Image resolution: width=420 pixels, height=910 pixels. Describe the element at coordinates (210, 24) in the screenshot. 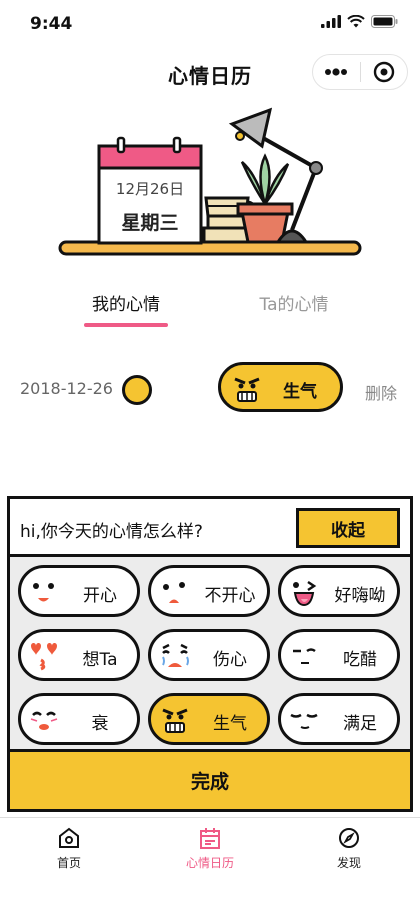

I see `status-bar: 9:44` at that location.